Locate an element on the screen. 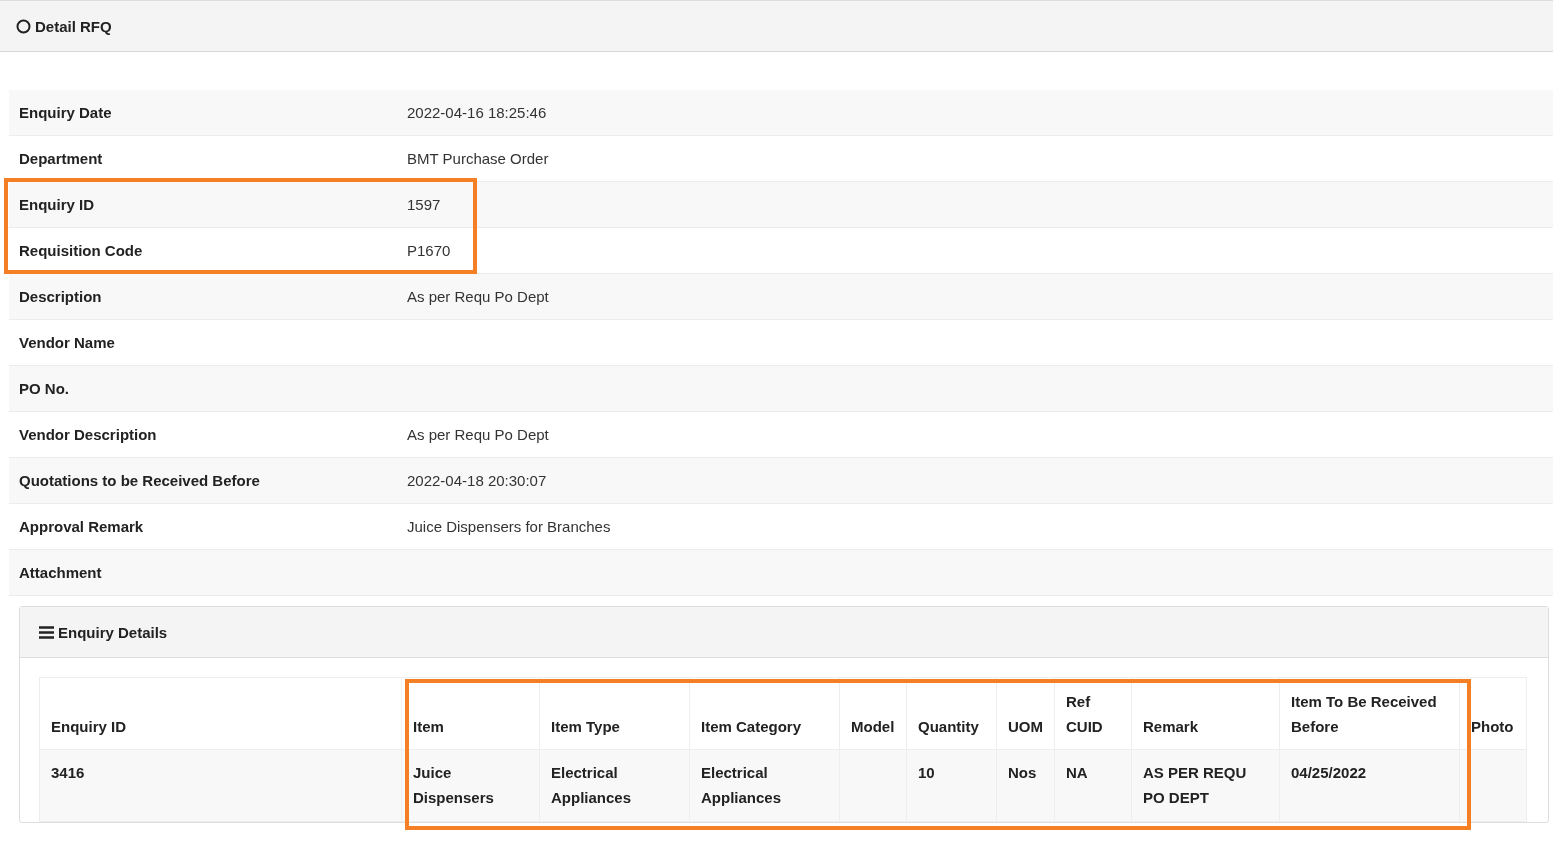  detail-value: P1670 is located at coordinates (429, 250).